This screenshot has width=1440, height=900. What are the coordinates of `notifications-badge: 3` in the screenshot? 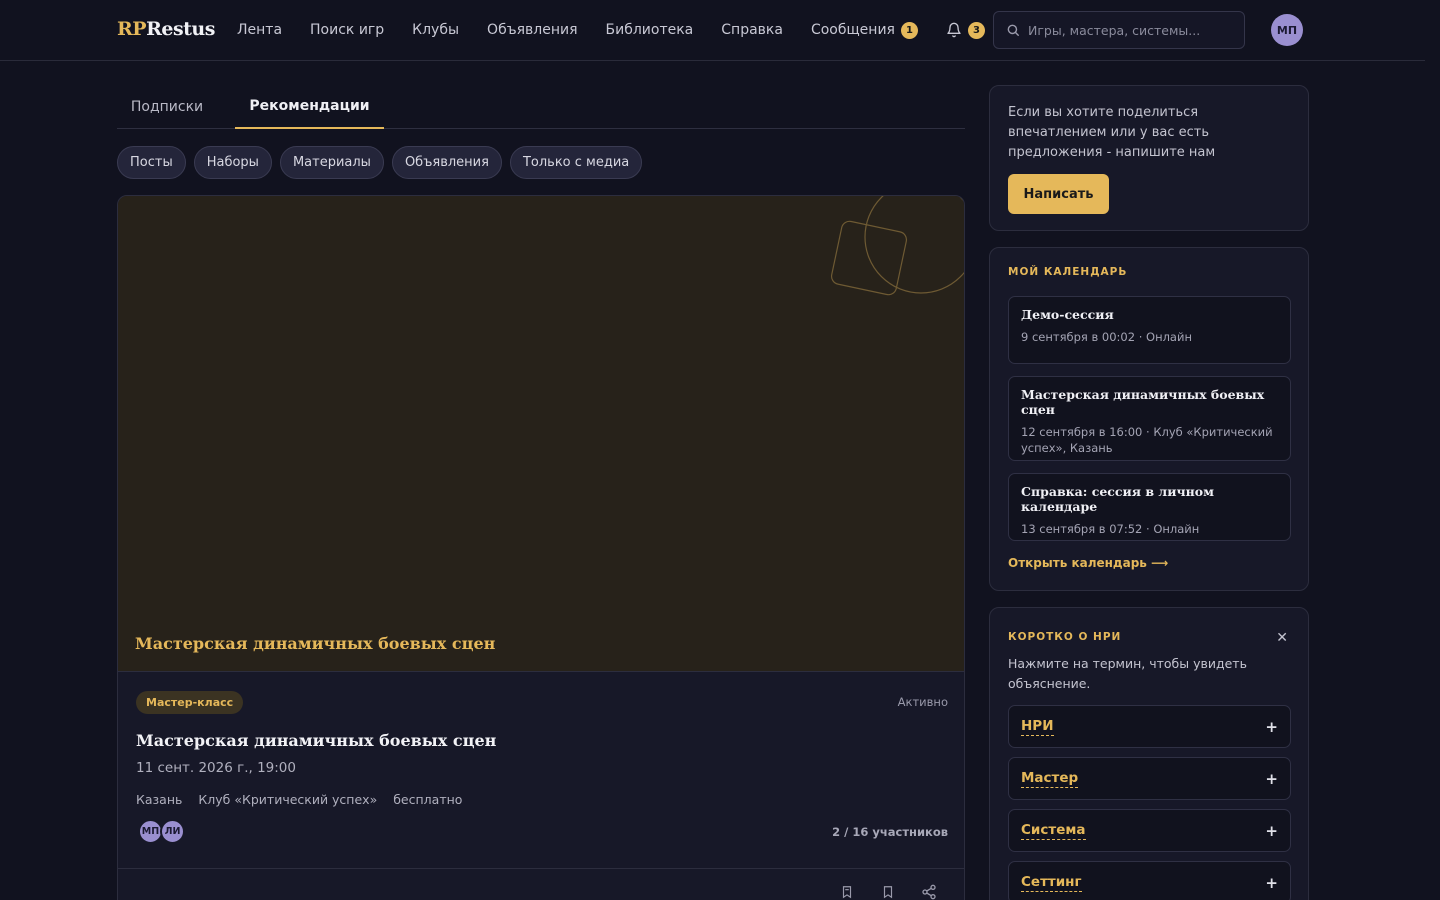 It's located at (976, 30).